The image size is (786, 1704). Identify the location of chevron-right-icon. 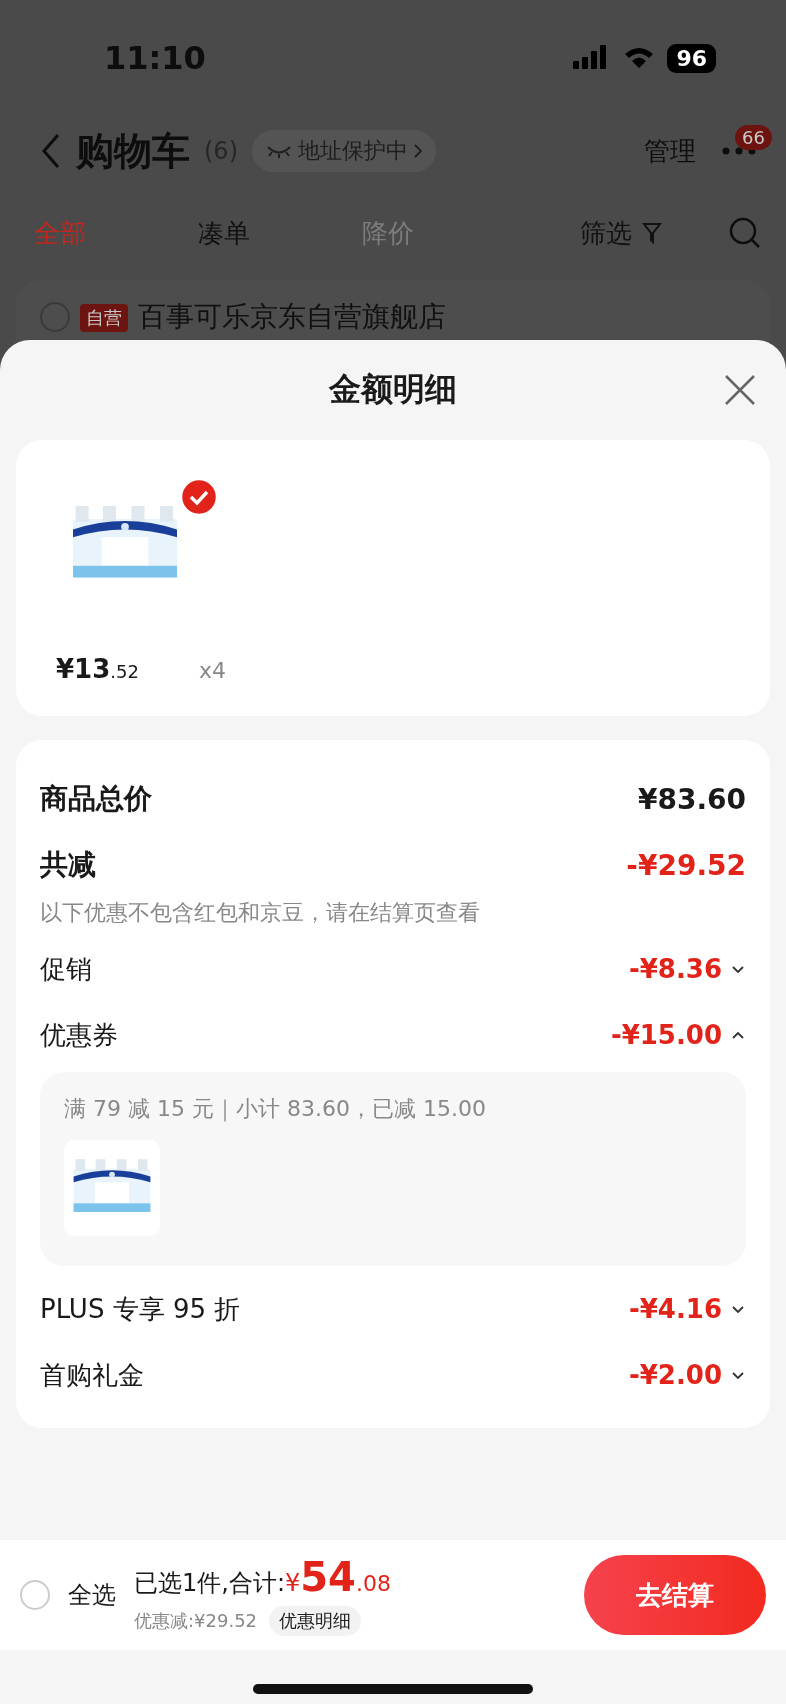
(418, 151).